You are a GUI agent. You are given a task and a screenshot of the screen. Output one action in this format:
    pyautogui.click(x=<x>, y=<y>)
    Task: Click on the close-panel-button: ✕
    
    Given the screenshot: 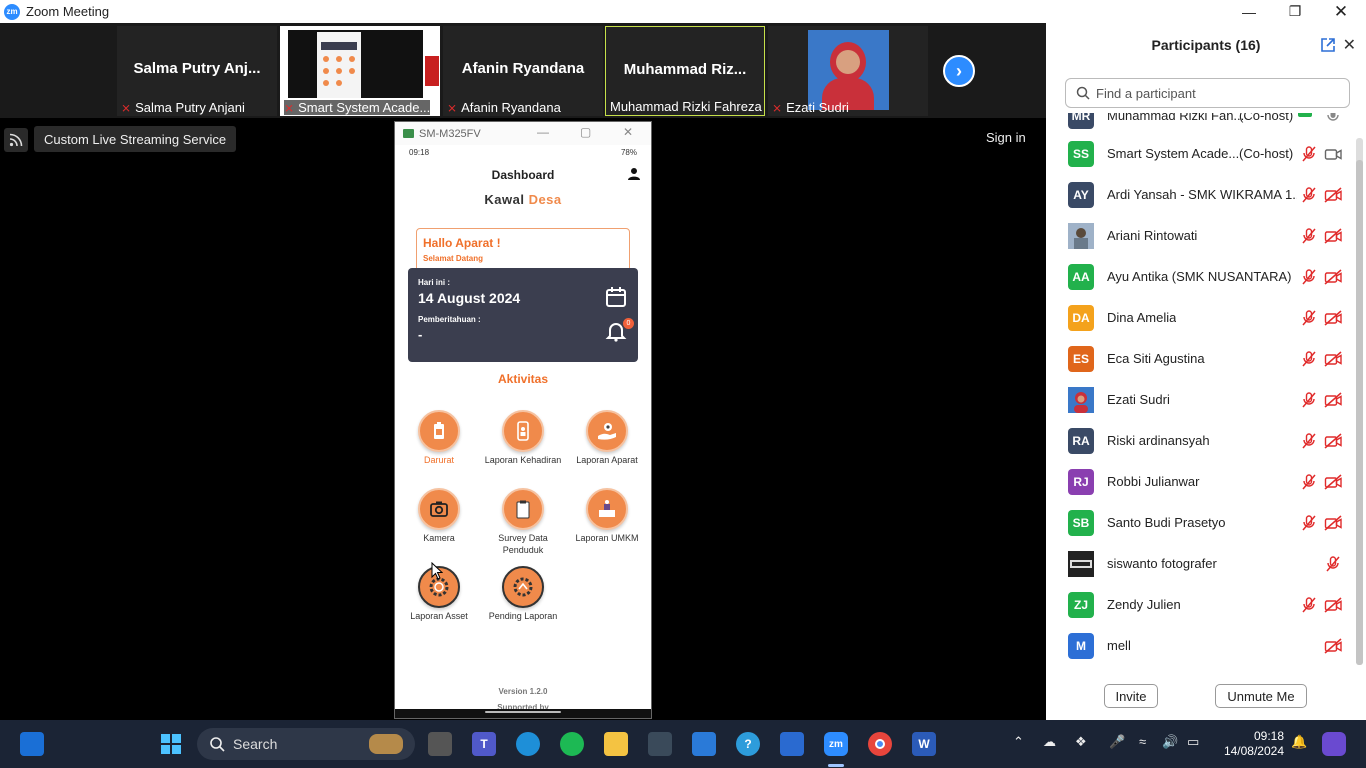 What is the action you would take?
    pyautogui.click(x=1349, y=45)
    